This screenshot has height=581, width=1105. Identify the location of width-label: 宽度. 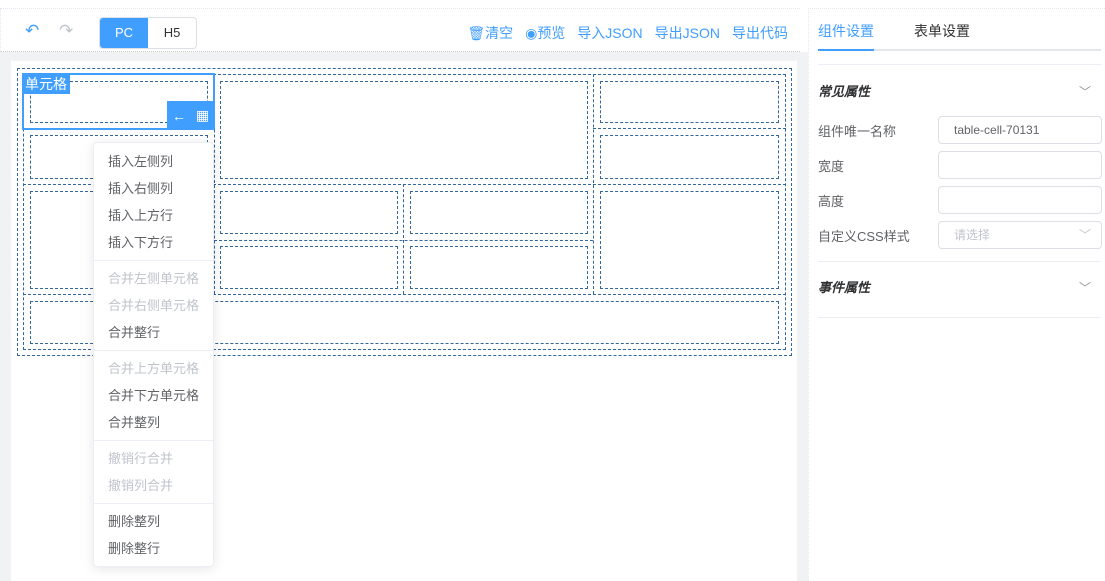
(831, 166).